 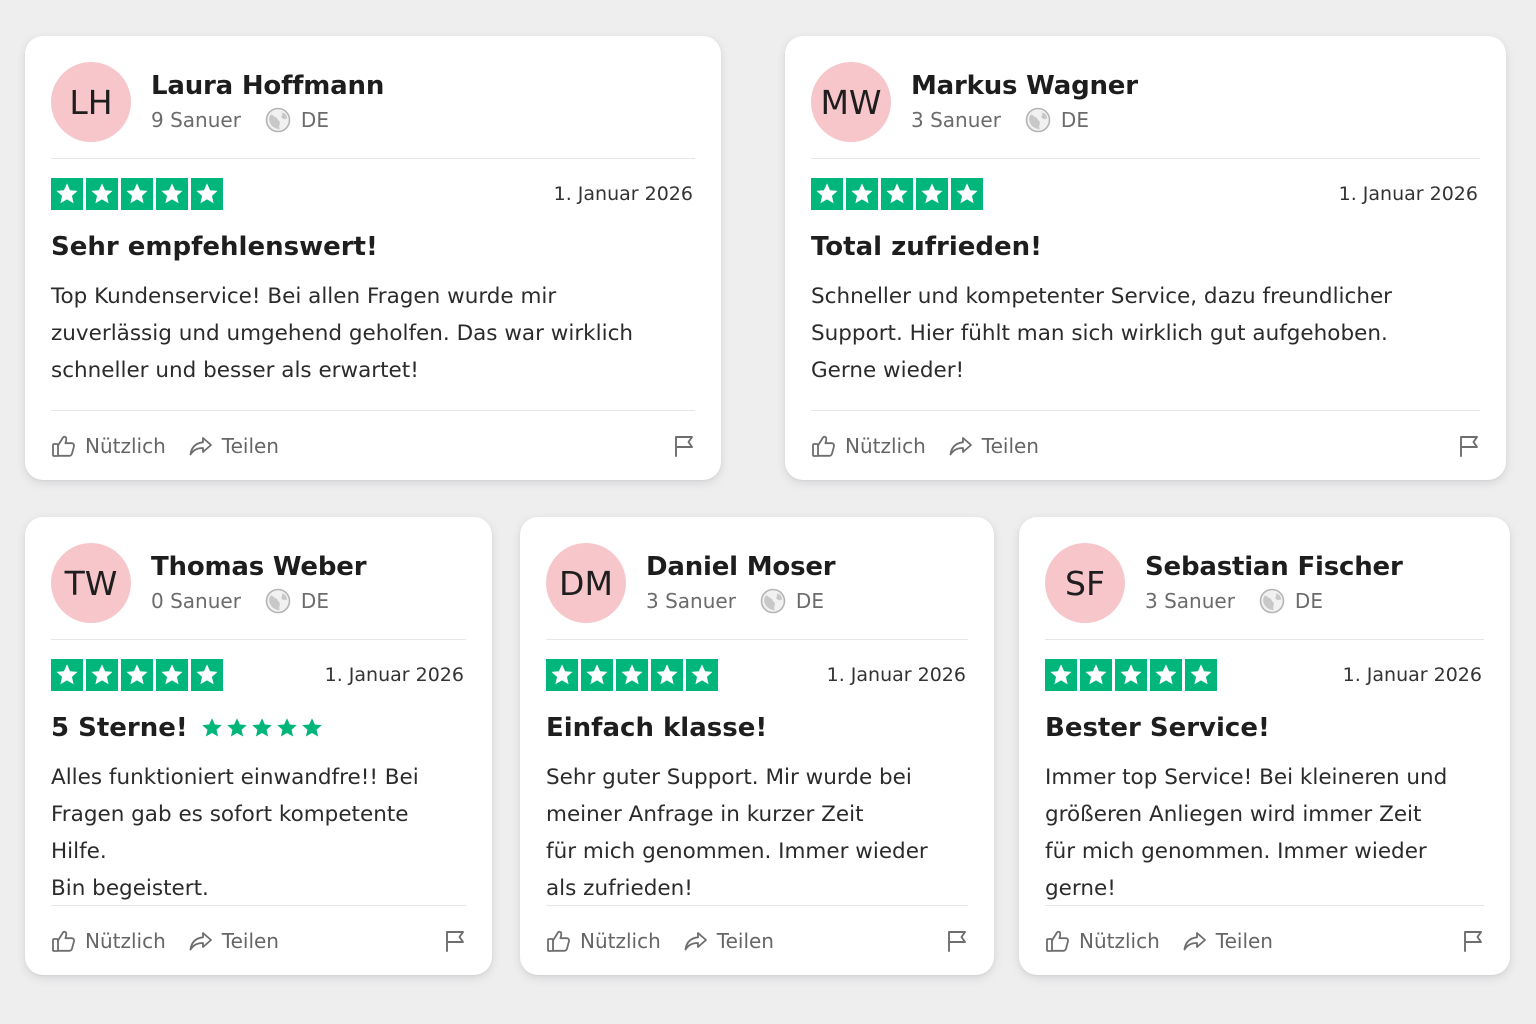 I want to click on review-body-line: gerne!, so click(x=1080, y=888).